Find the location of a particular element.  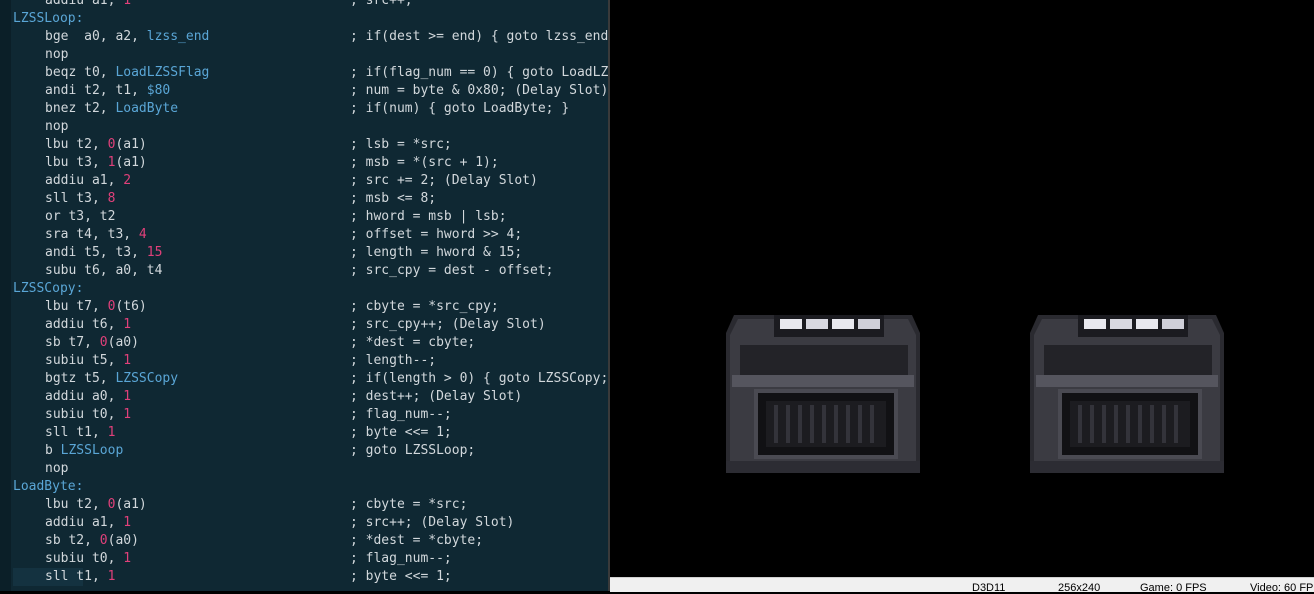

asm-comment: ; if(dest >= end) { goto lzss_end is located at coordinates (479, 36).